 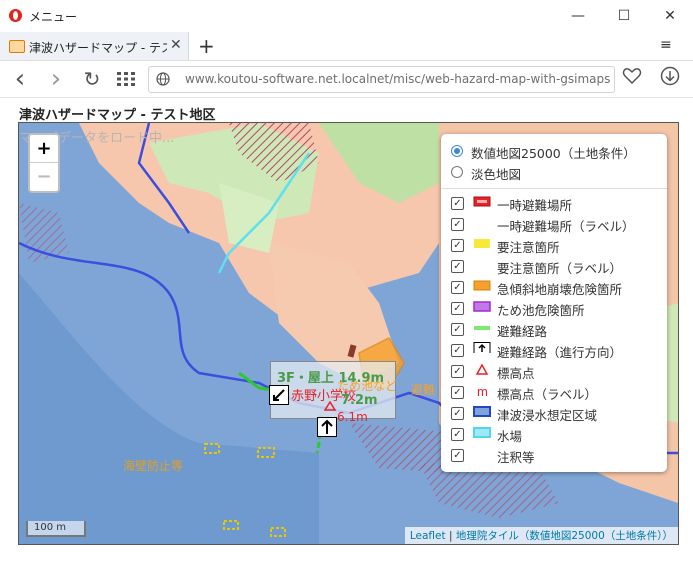 I want to click on overlay-label: 一時避難場所（ラベル）, so click(x=566, y=226).